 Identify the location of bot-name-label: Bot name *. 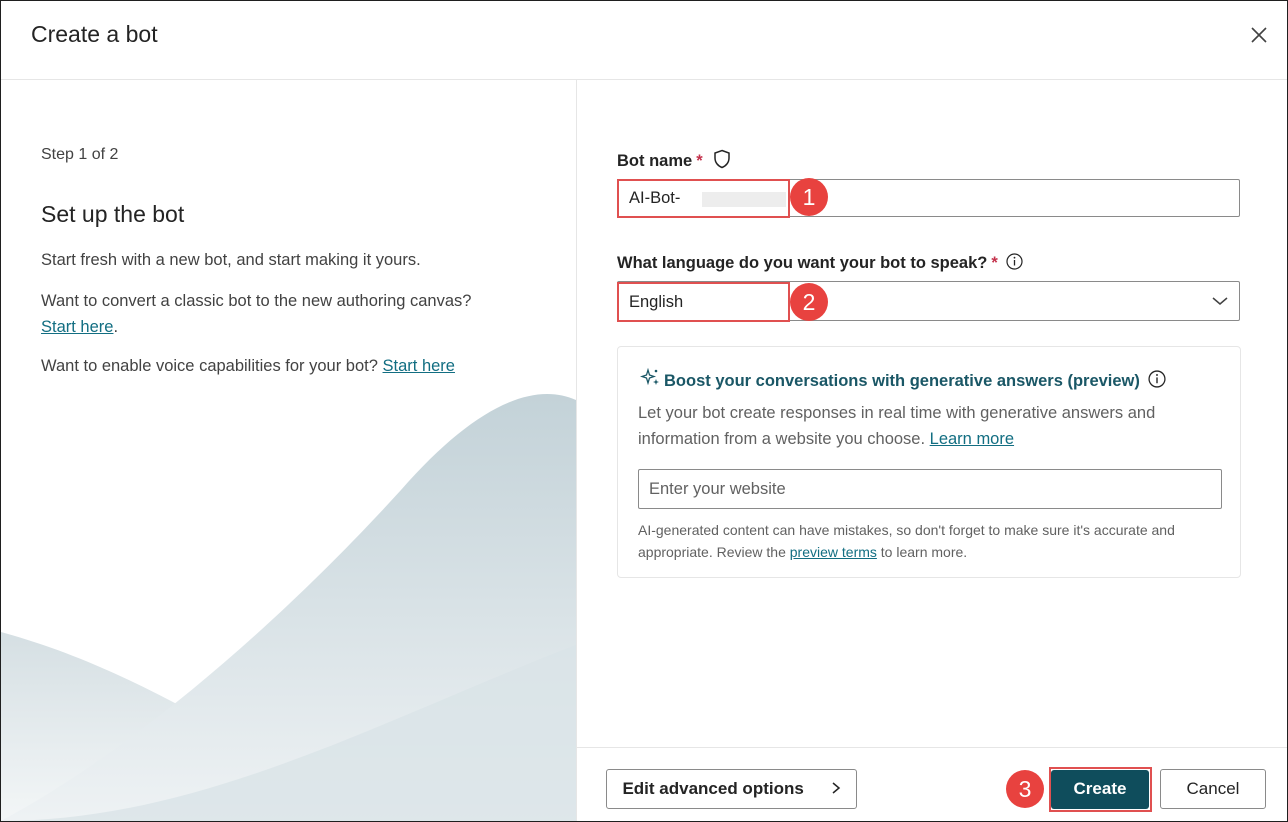
(674, 161).